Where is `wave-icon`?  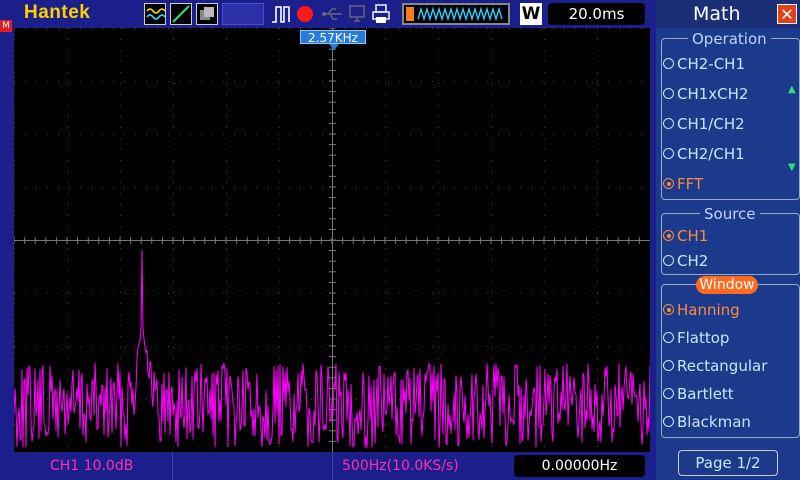
wave-icon is located at coordinates (155, 14).